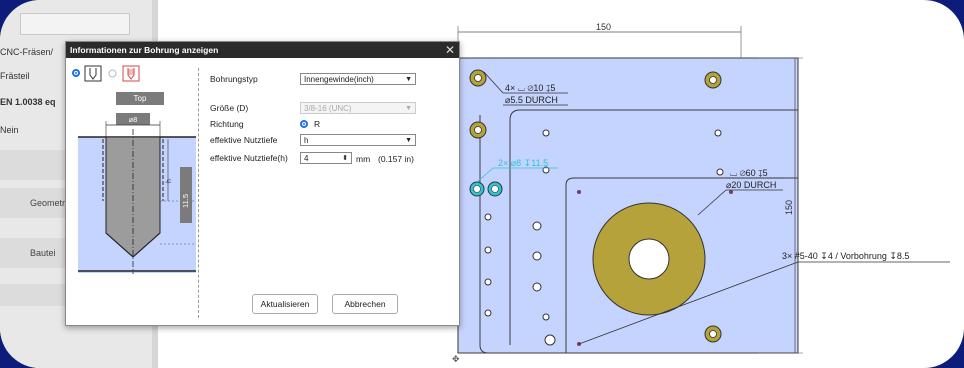  Describe the element at coordinates (93, 73) in the screenshot. I see `drill-hole-icon` at that location.